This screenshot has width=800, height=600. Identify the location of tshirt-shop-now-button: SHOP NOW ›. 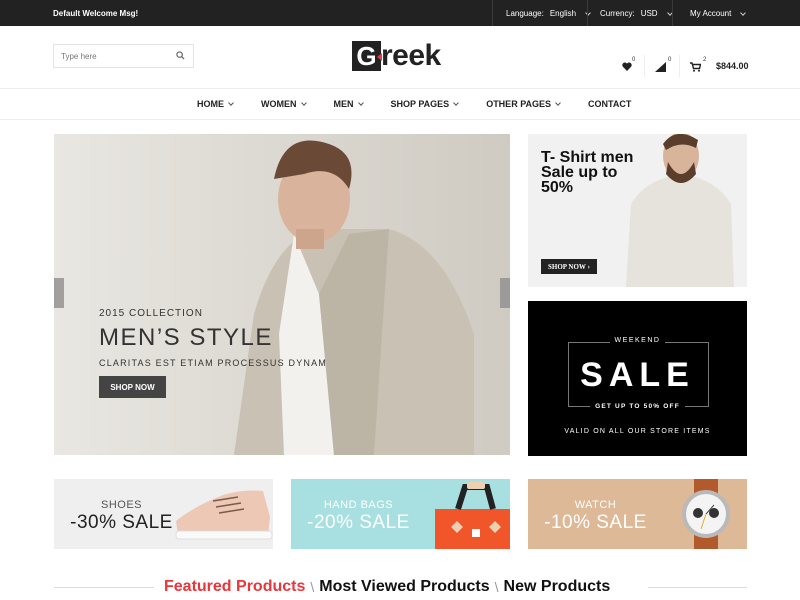
(569, 266).